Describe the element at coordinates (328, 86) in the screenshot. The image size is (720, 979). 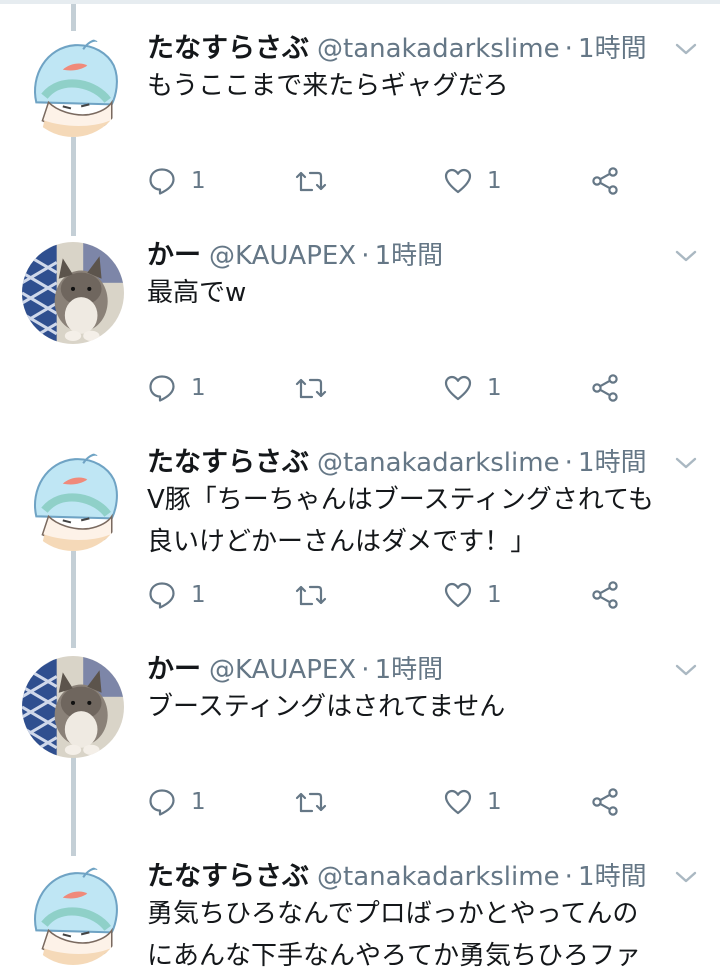
I see `tweet-text: もうここまで来たらギャグだろ` at that location.